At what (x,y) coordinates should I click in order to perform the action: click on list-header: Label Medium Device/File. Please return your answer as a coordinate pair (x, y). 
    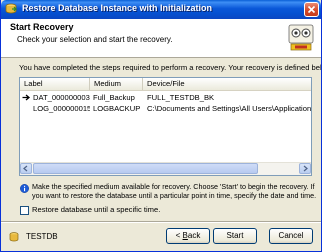
    Looking at the image, I should click on (165, 84).